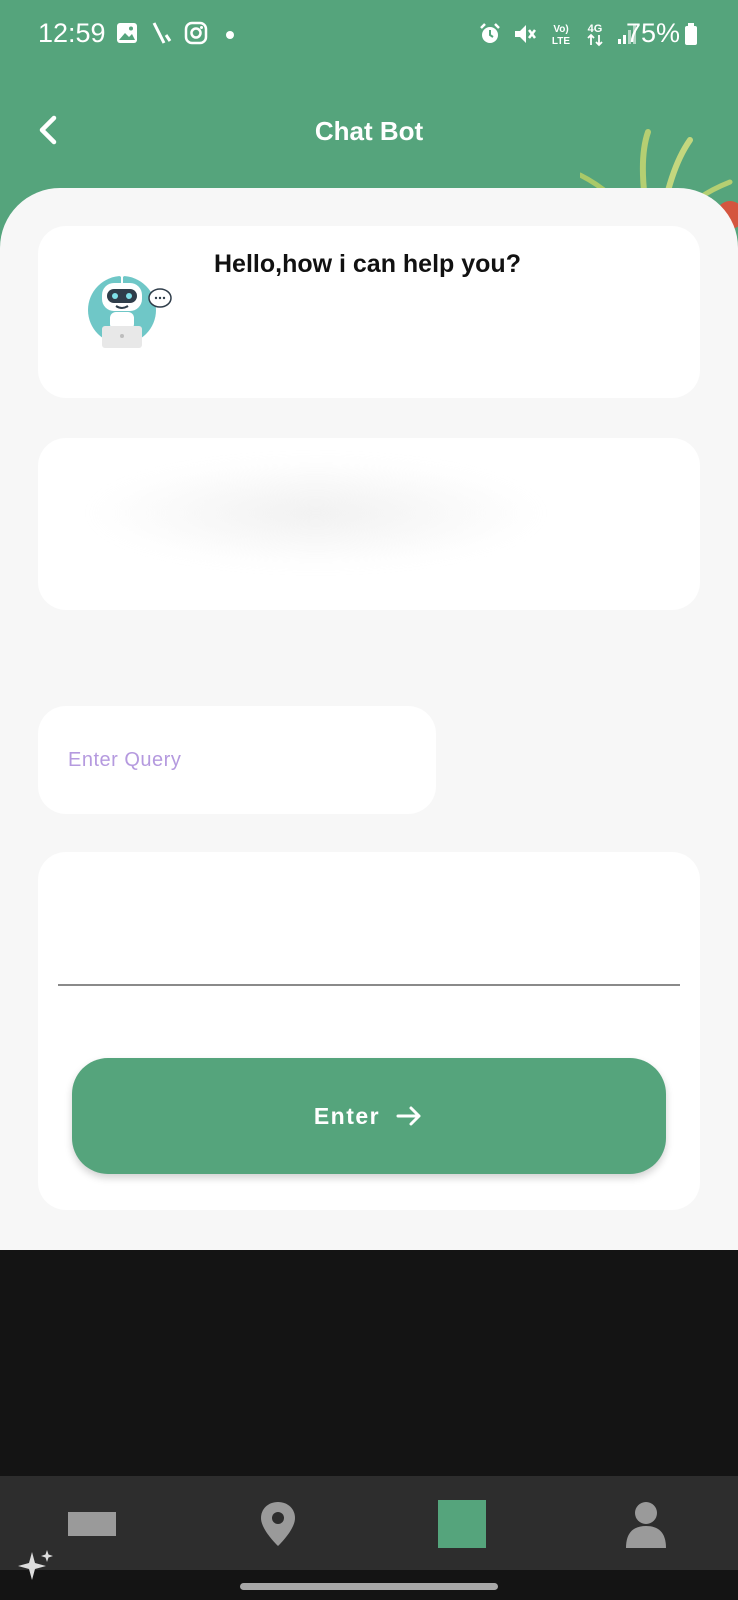 The image size is (738, 1600). Describe the element at coordinates (595, 29) in the screenshot. I see `svg-text: 4G` at that location.